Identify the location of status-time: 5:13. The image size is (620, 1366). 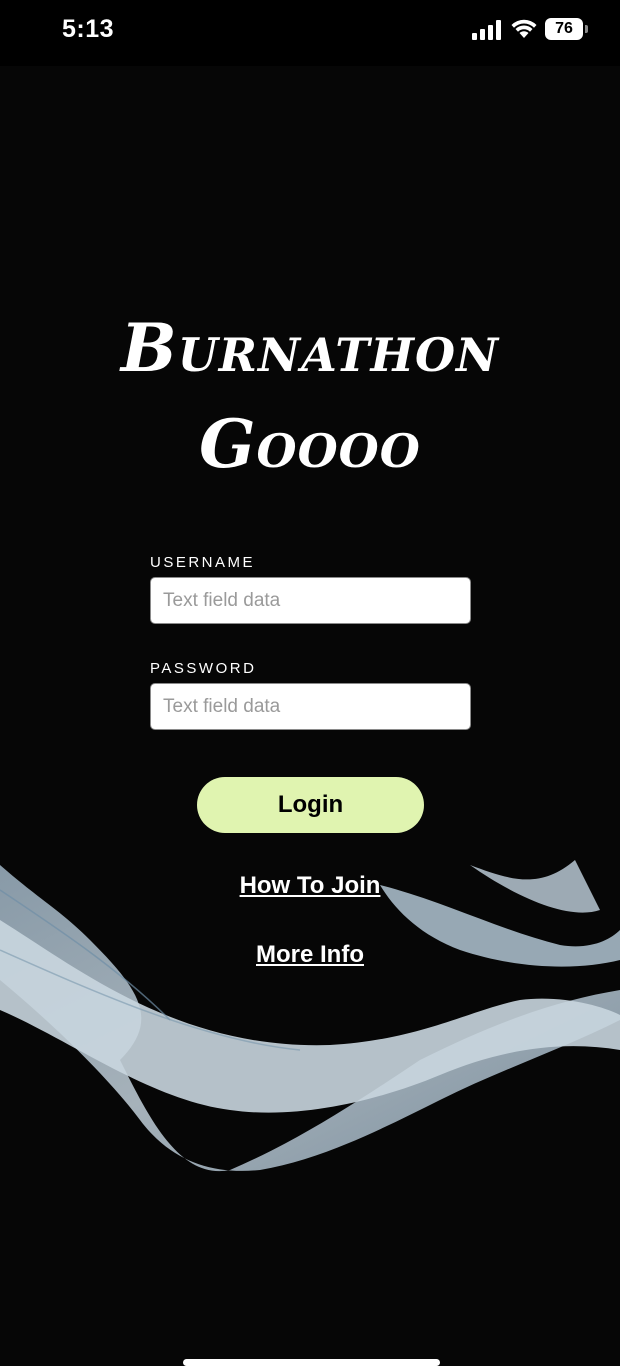
(88, 29).